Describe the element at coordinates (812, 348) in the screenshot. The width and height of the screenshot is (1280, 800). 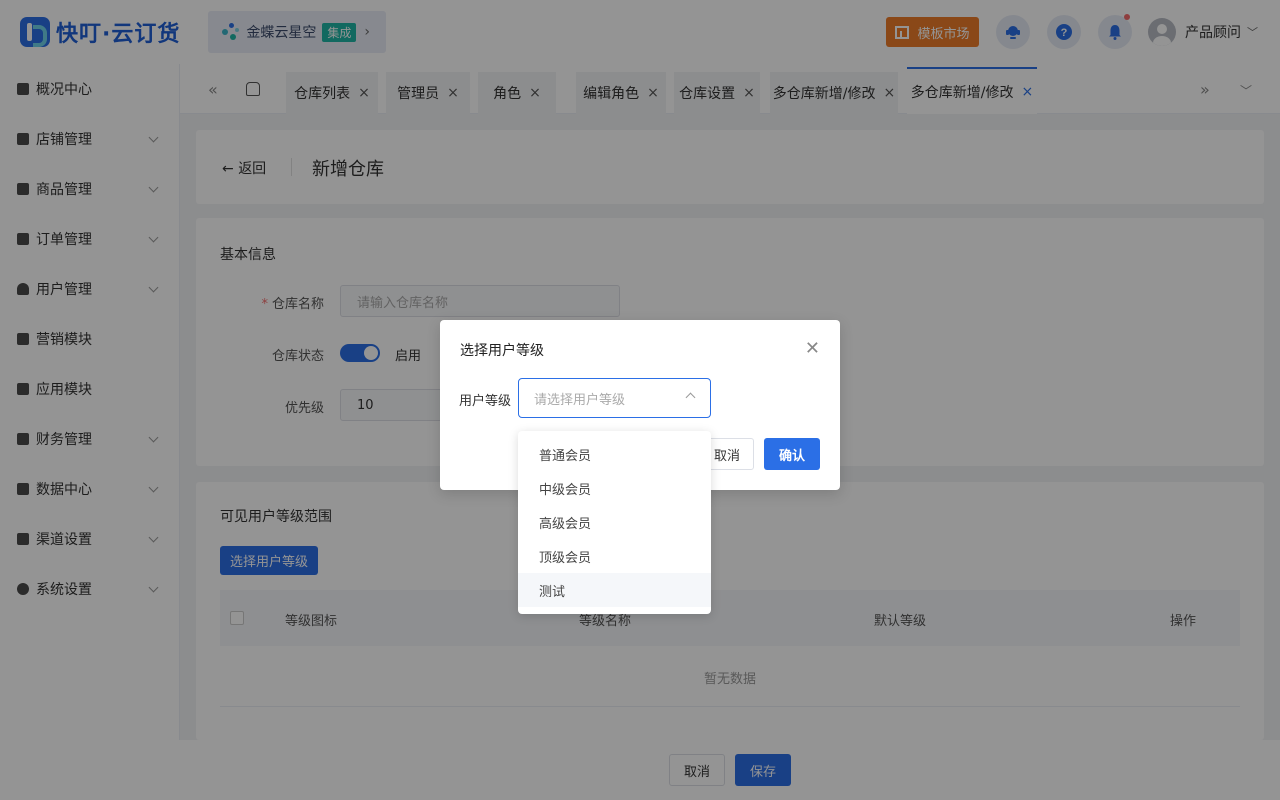
I see `close-icon: ✕` at that location.